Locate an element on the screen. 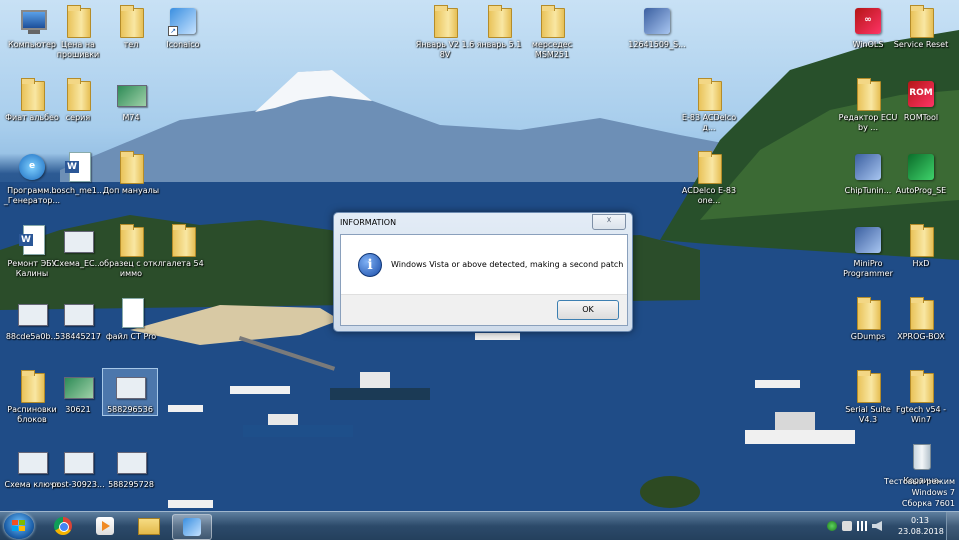  desktop-icon-dop-manuals: Доп мануалы is located at coordinates (131, 173).